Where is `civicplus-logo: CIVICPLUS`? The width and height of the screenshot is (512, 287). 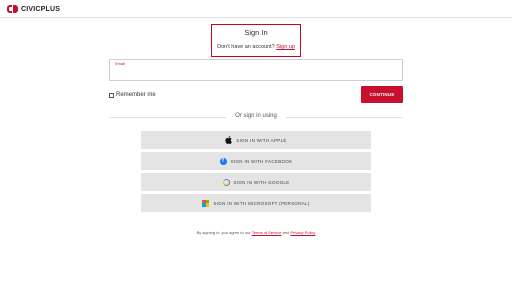 civicplus-logo: CIVICPLUS is located at coordinates (33, 9).